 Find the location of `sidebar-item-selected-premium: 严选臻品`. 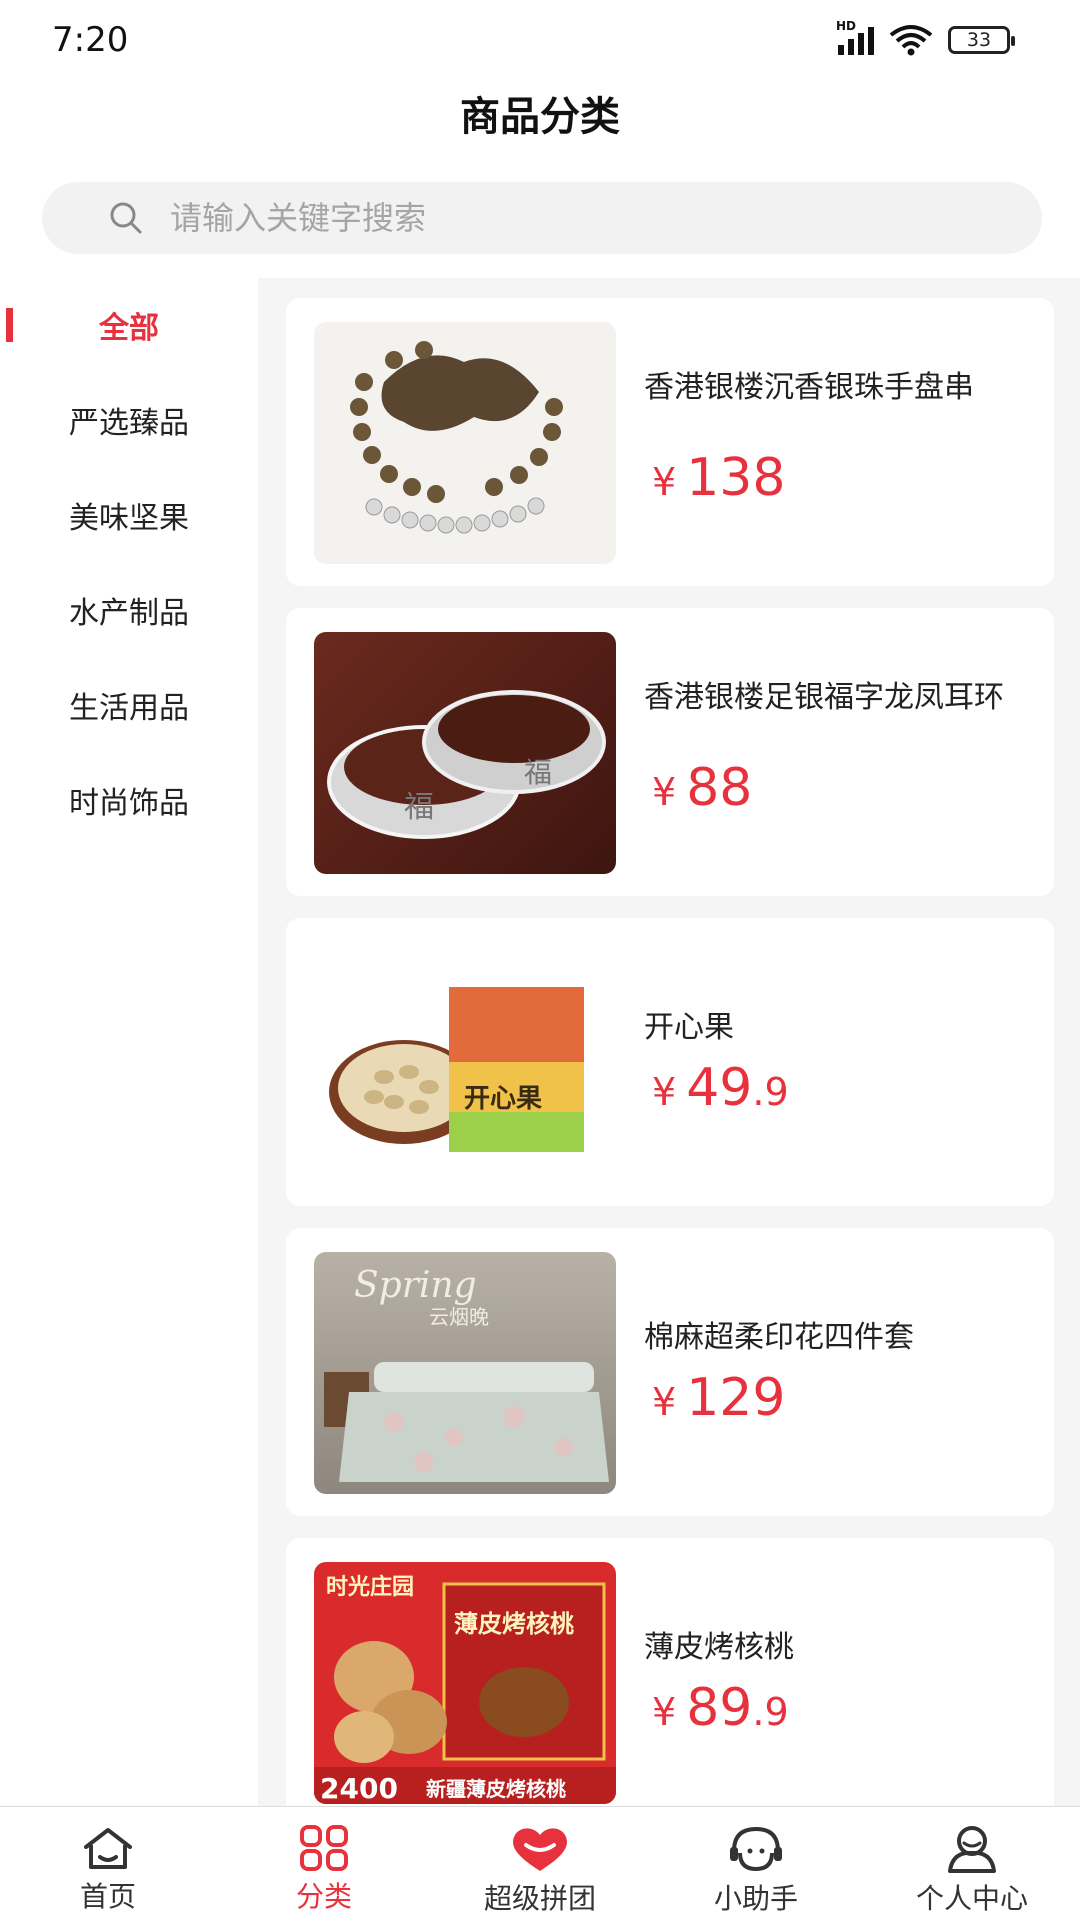

sidebar-item-selected-premium: 严选臻品 is located at coordinates (129, 420).